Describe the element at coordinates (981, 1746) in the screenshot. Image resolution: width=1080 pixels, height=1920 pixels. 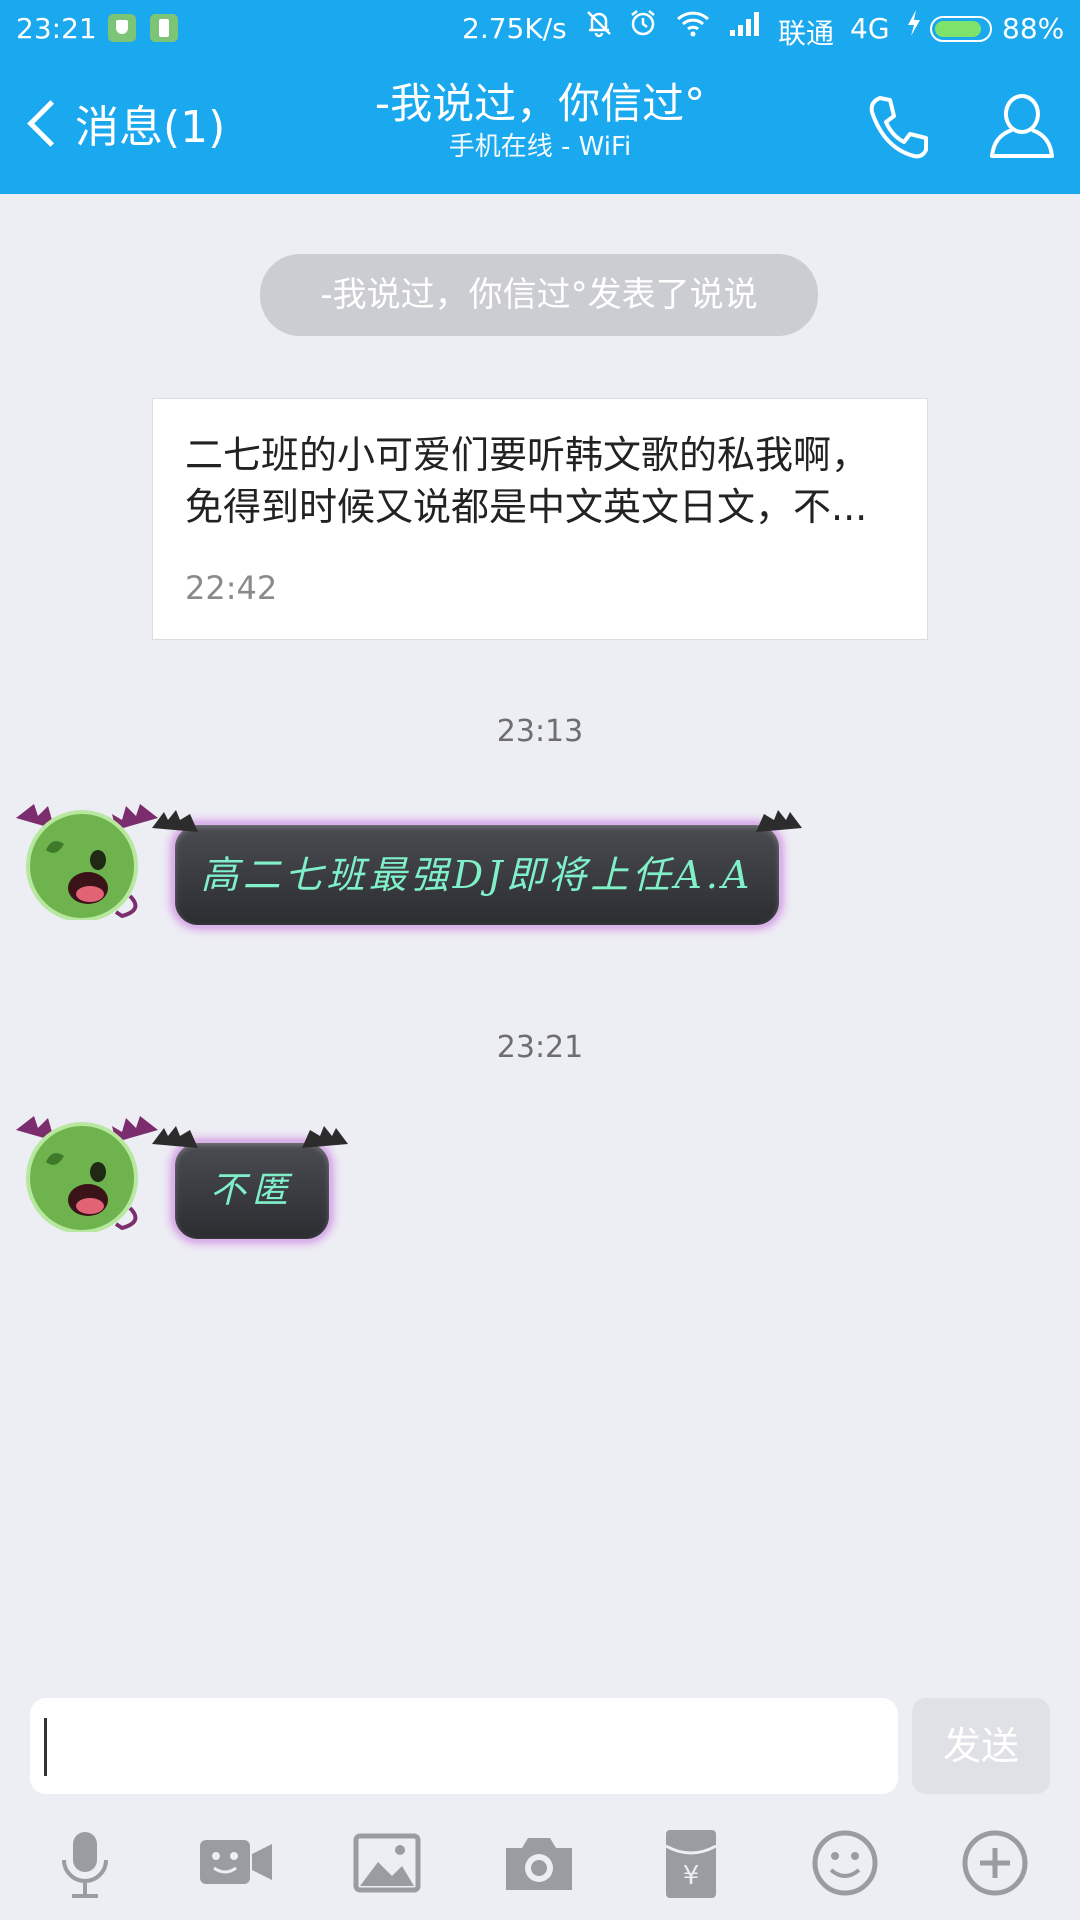
I see `send-button: 发送` at that location.